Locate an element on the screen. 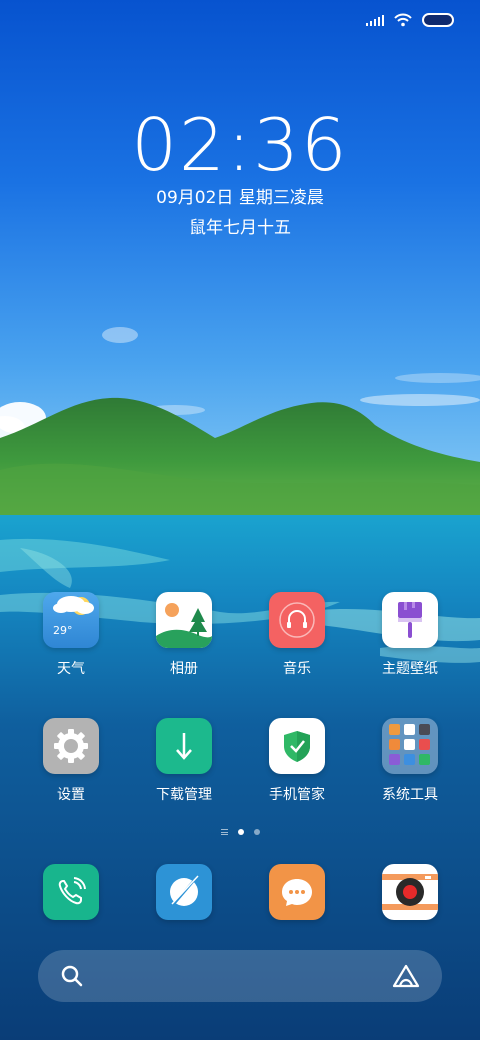 This screenshot has height=1040, width=480. app-music: 音乐 is located at coordinates (297, 635).